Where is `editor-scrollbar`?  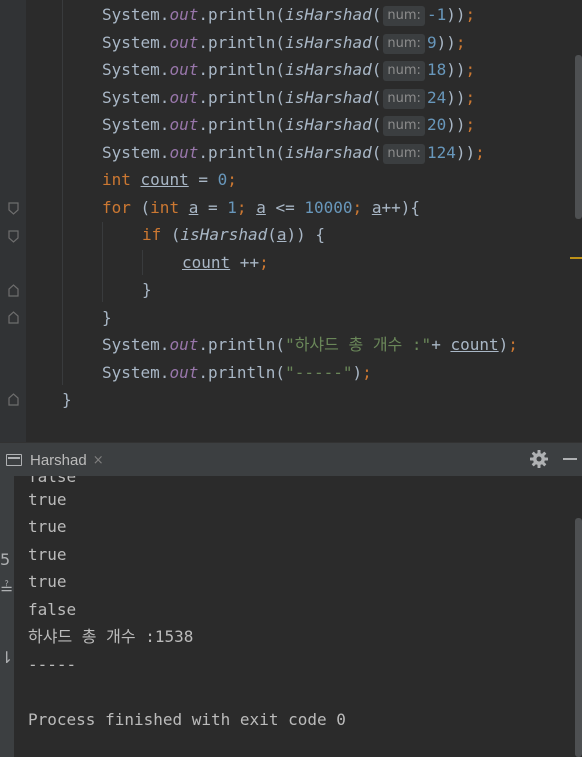 editor-scrollbar is located at coordinates (578, 137).